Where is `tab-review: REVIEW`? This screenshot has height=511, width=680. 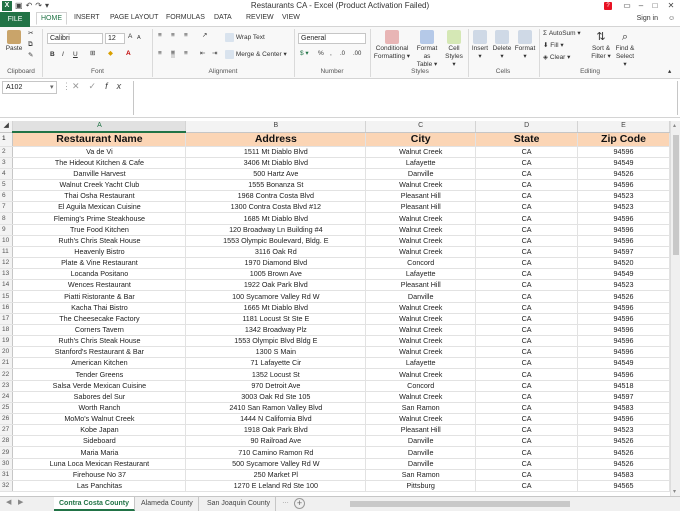
tab-review: REVIEW is located at coordinates (260, 17).